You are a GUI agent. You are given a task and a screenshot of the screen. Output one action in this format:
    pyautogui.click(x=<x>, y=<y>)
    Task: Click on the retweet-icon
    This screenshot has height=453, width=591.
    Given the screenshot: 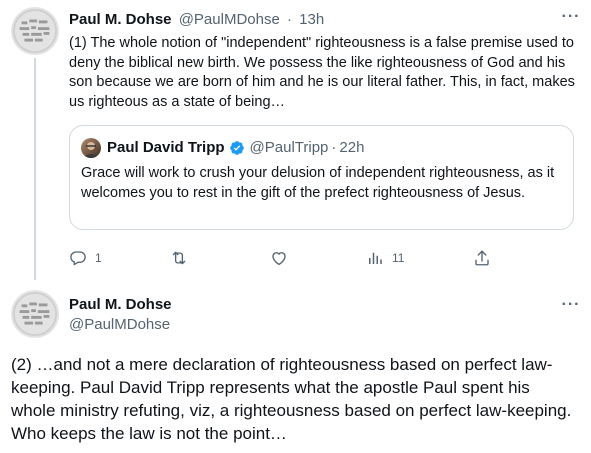 What is the action you would take?
    pyautogui.click(x=179, y=258)
    